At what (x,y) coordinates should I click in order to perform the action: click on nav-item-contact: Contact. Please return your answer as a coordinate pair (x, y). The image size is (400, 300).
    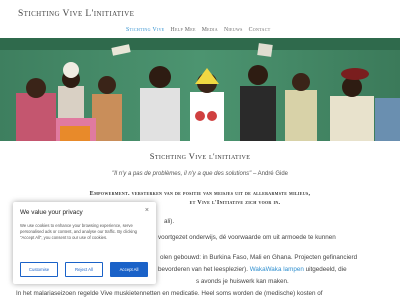
    Looking at the image, I should click on (260, 30).